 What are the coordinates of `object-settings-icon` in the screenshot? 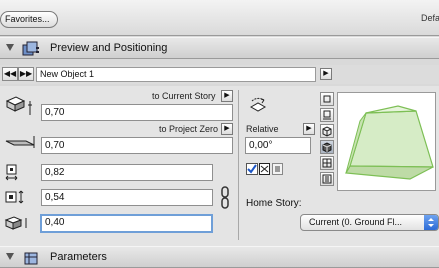 It's located at (30, 48).